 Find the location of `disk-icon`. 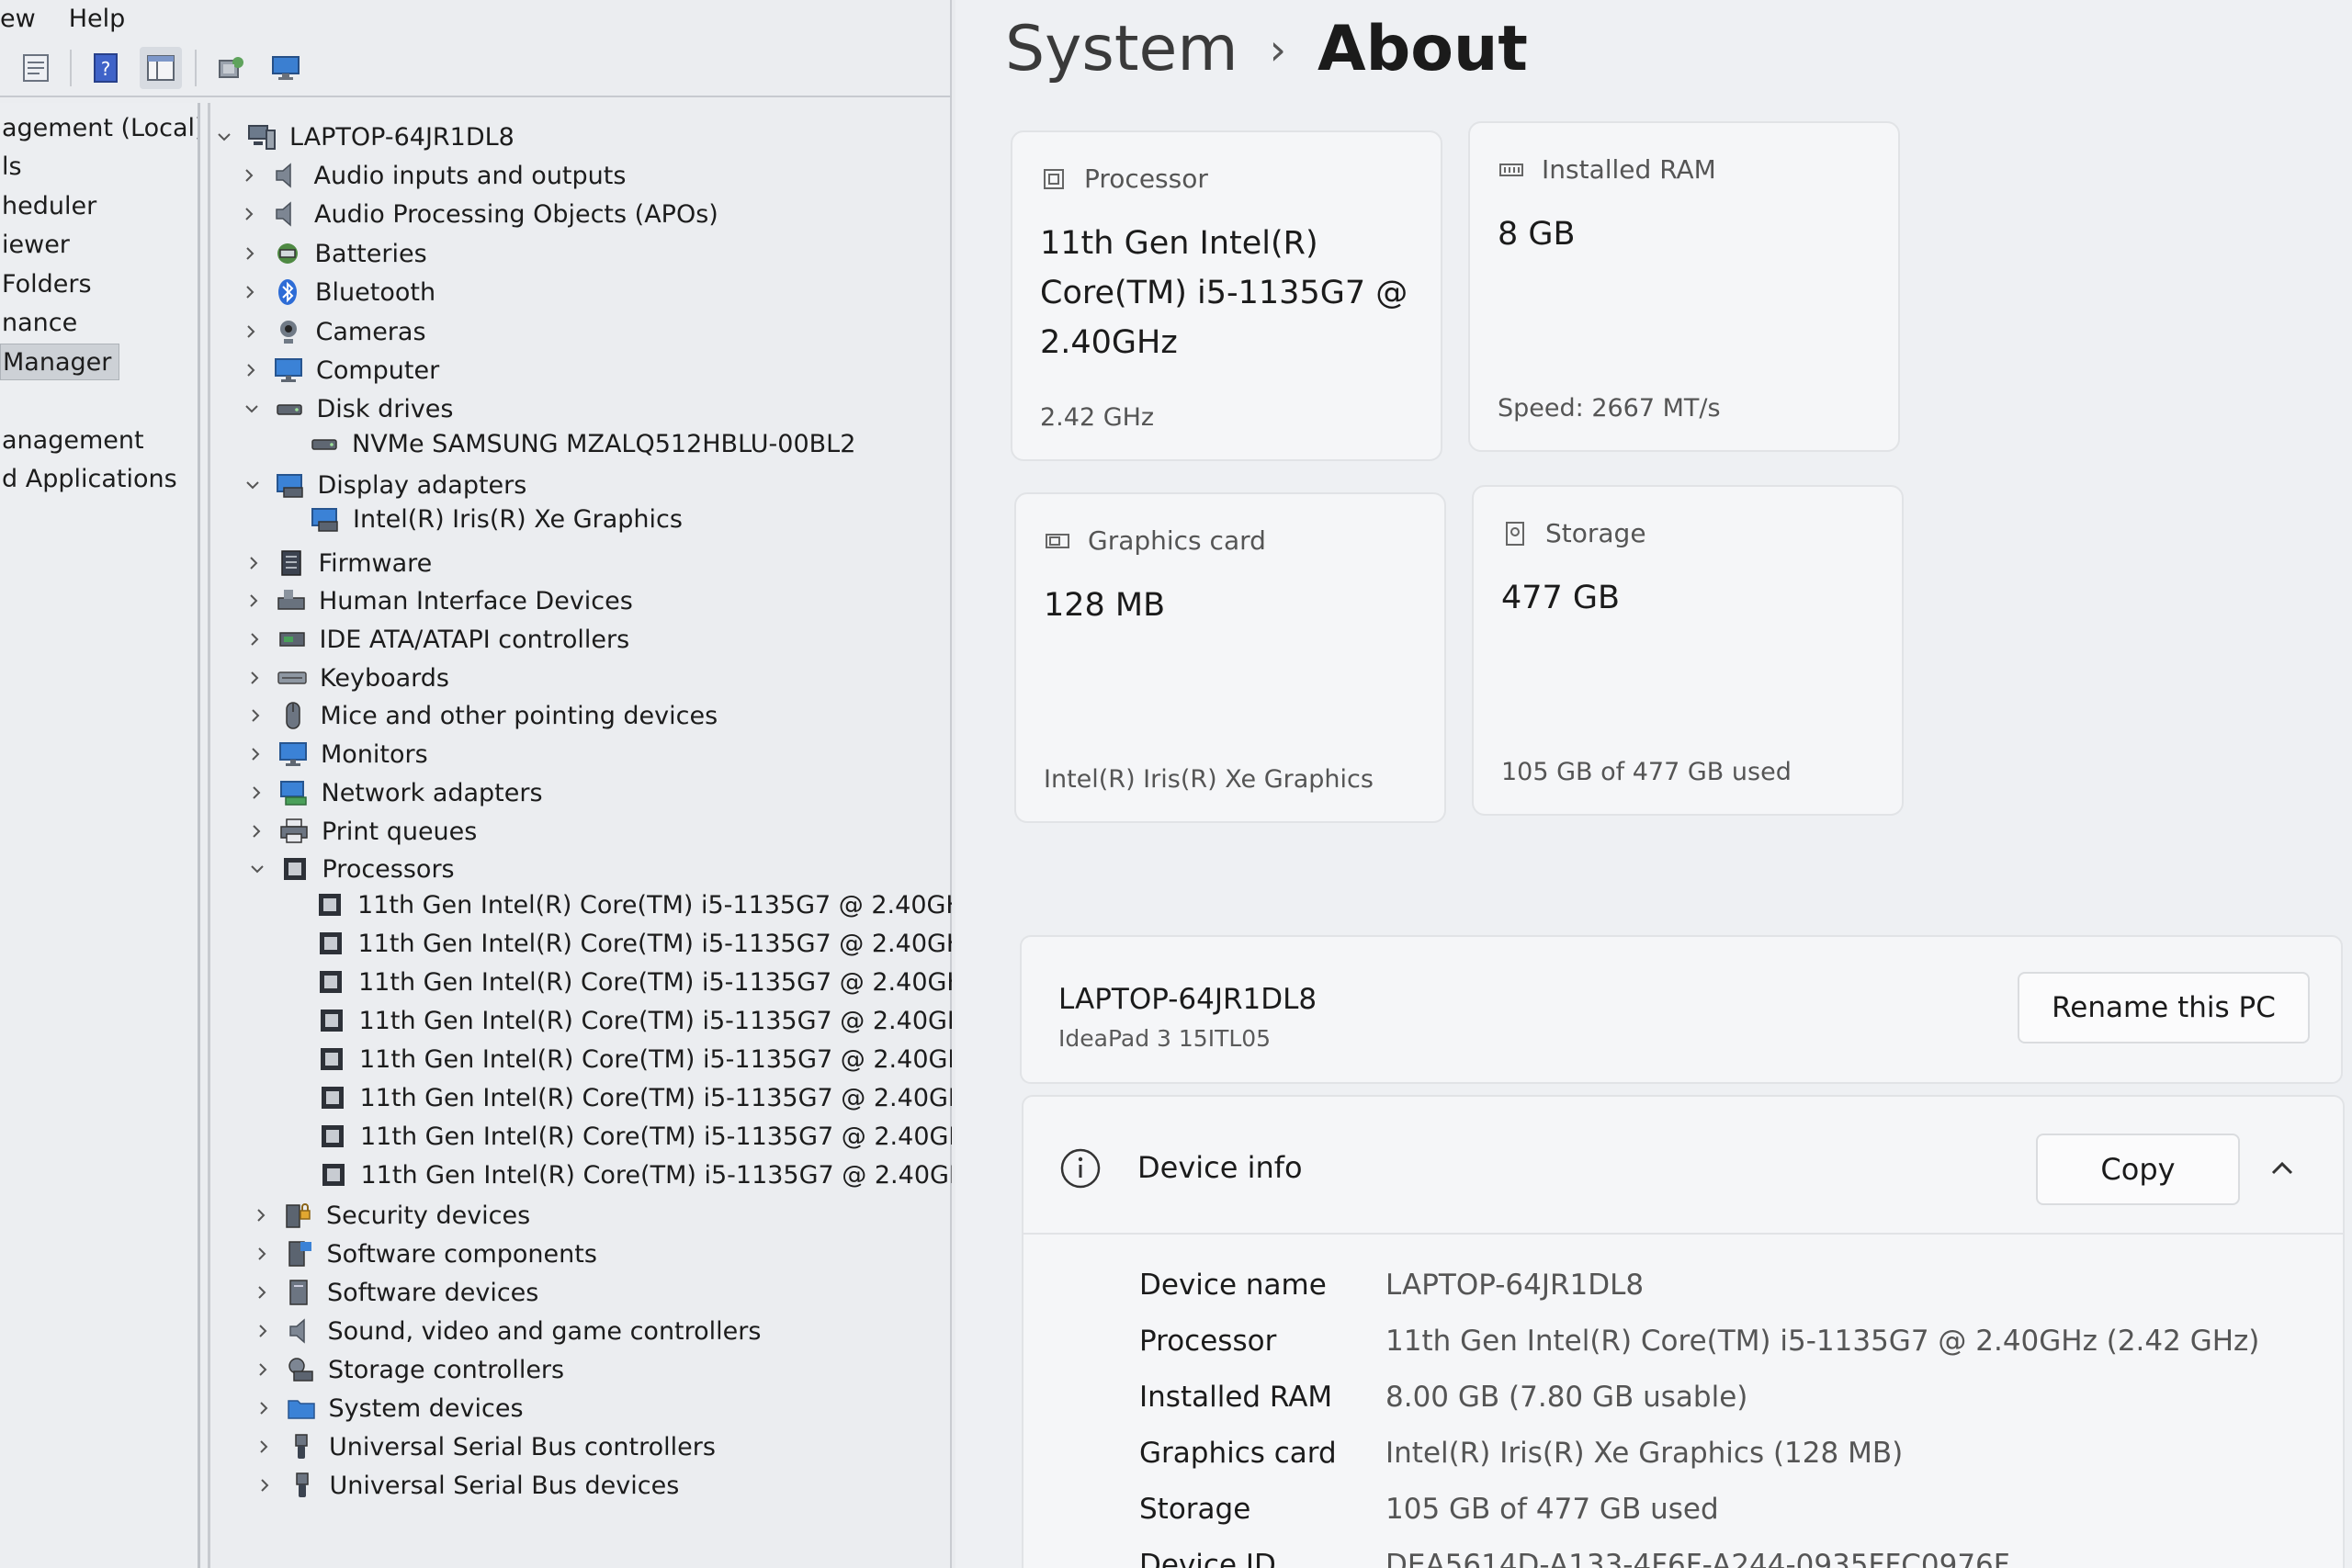

disk-icon is located at coordinates (324, 444).